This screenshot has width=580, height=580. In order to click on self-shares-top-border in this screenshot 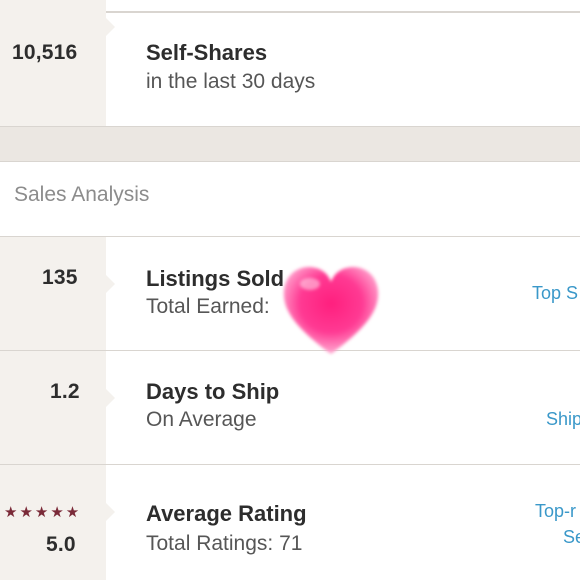, I will do `click(343, 12)`.